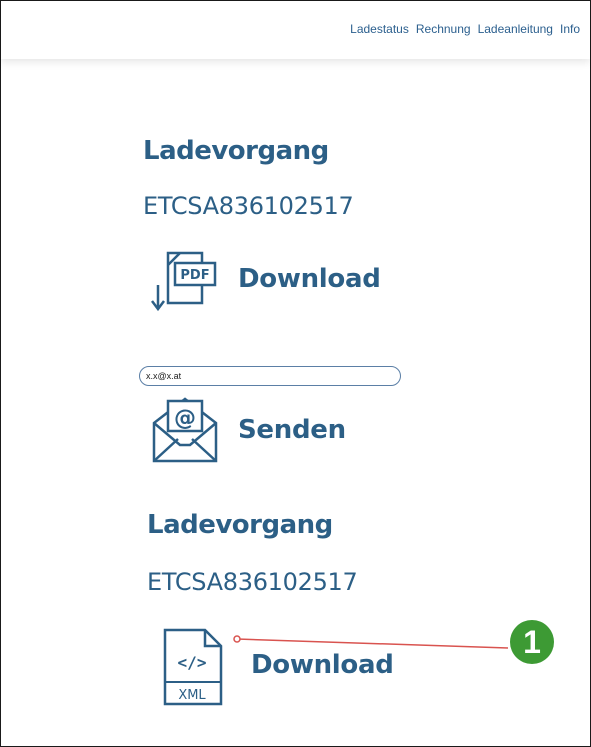  I want to click on pdf-download-label: Download, so click(309, 279).